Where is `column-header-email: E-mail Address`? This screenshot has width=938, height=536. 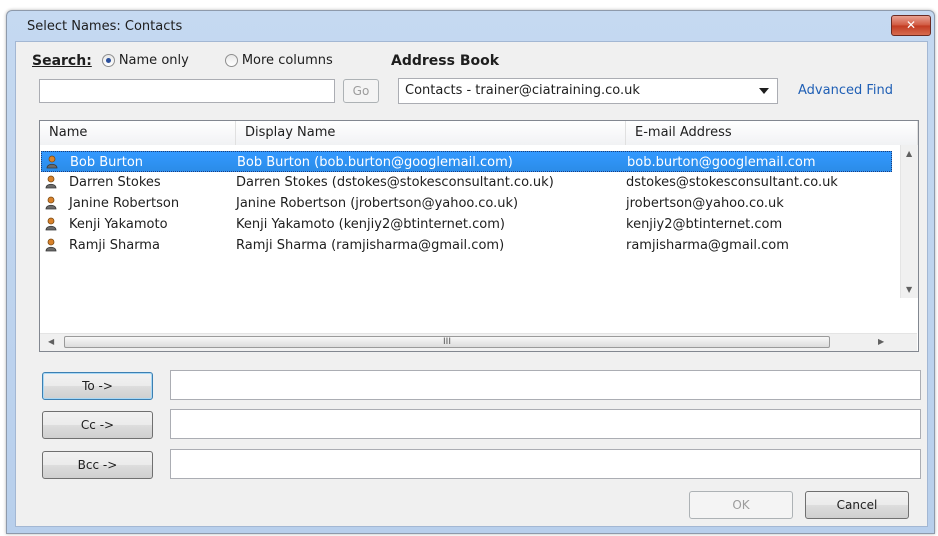
column-header-email: E-mail Address is located at coordinates (772, 133).